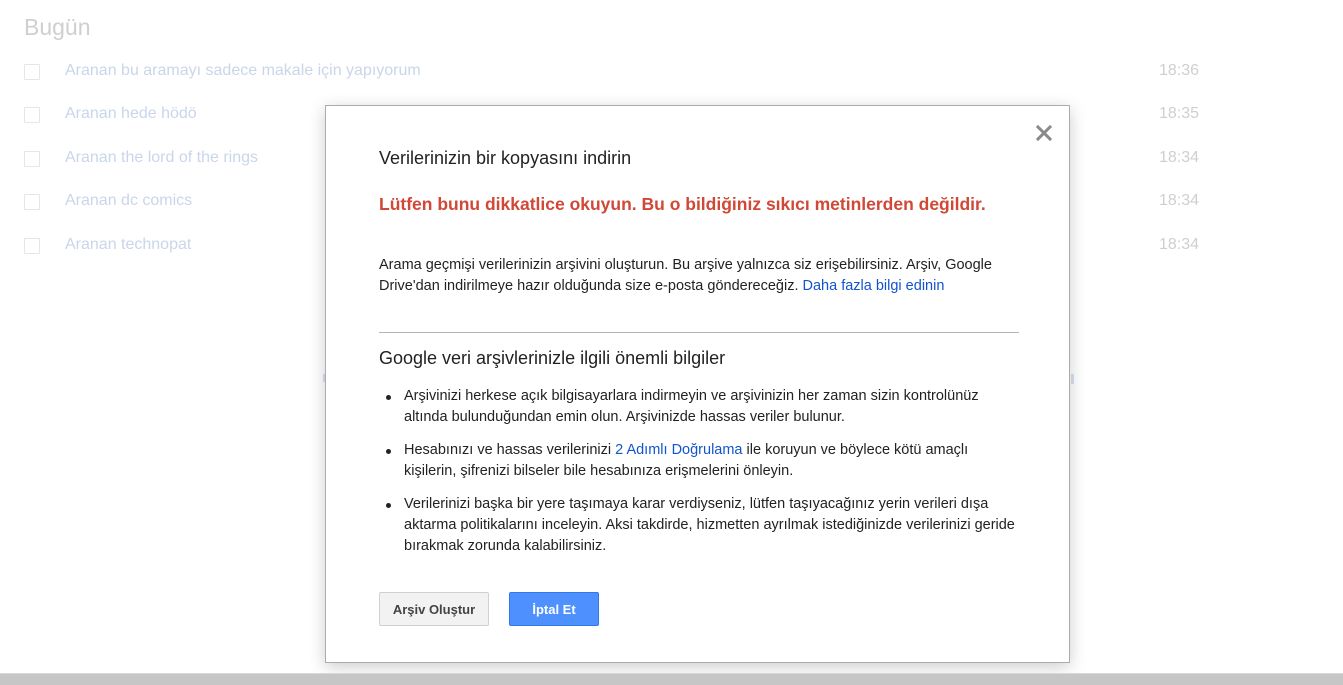  Describe the element at coordinates (131, 114) in the screenshot. I see `history-item-text: Aranan hede hödö` at that location.